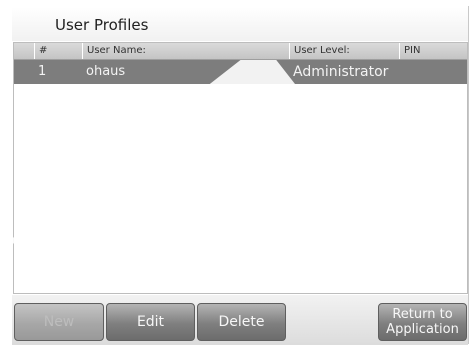 The width and height of the screenshot is (474, 347). I want to click on edit-button-label: Edit, so click(150, 322).